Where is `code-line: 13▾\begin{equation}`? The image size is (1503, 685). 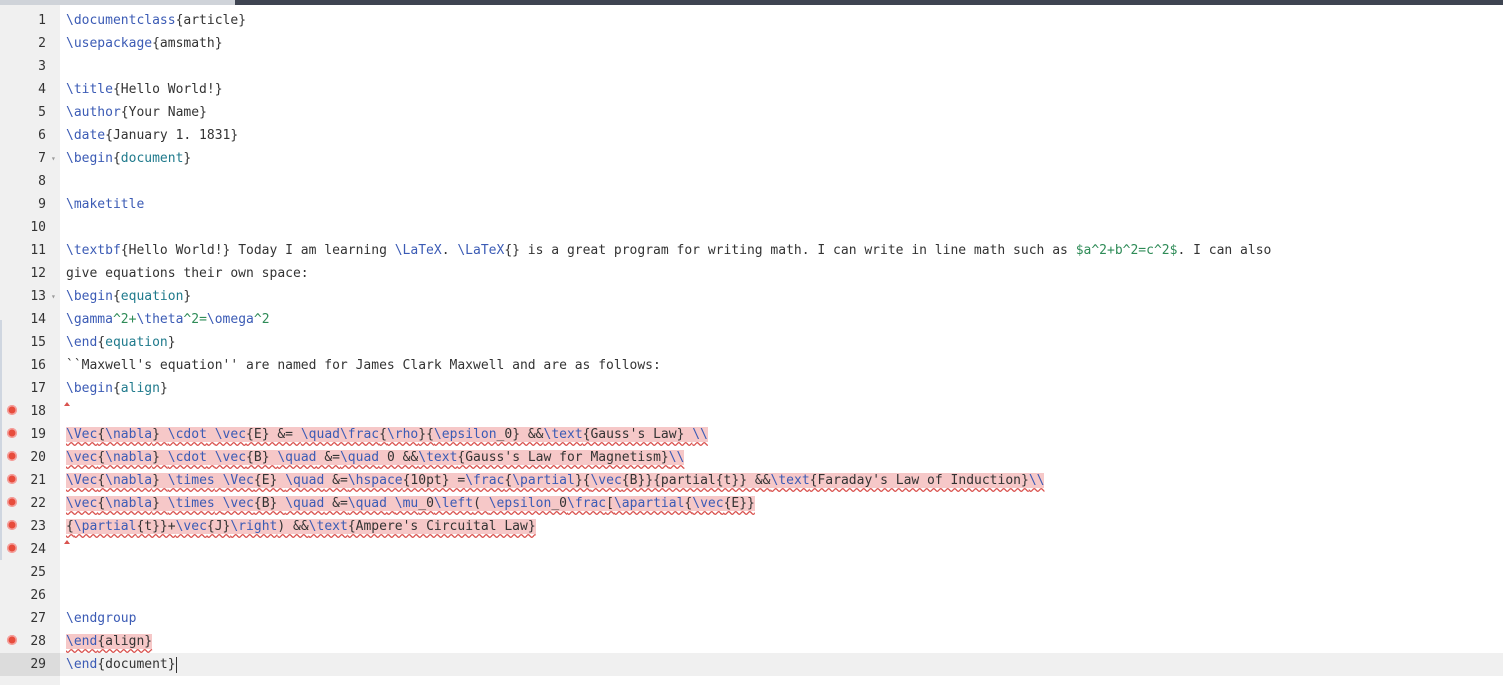 code-line: 13▾\begin{equation} is located at coordinates (751, 296).